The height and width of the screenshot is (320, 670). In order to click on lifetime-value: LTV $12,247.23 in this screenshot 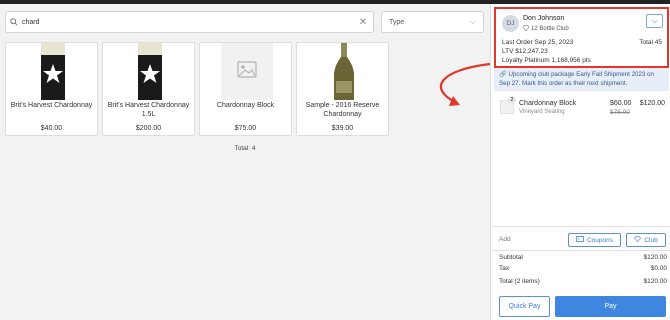, I will do `click(525, 51)`.